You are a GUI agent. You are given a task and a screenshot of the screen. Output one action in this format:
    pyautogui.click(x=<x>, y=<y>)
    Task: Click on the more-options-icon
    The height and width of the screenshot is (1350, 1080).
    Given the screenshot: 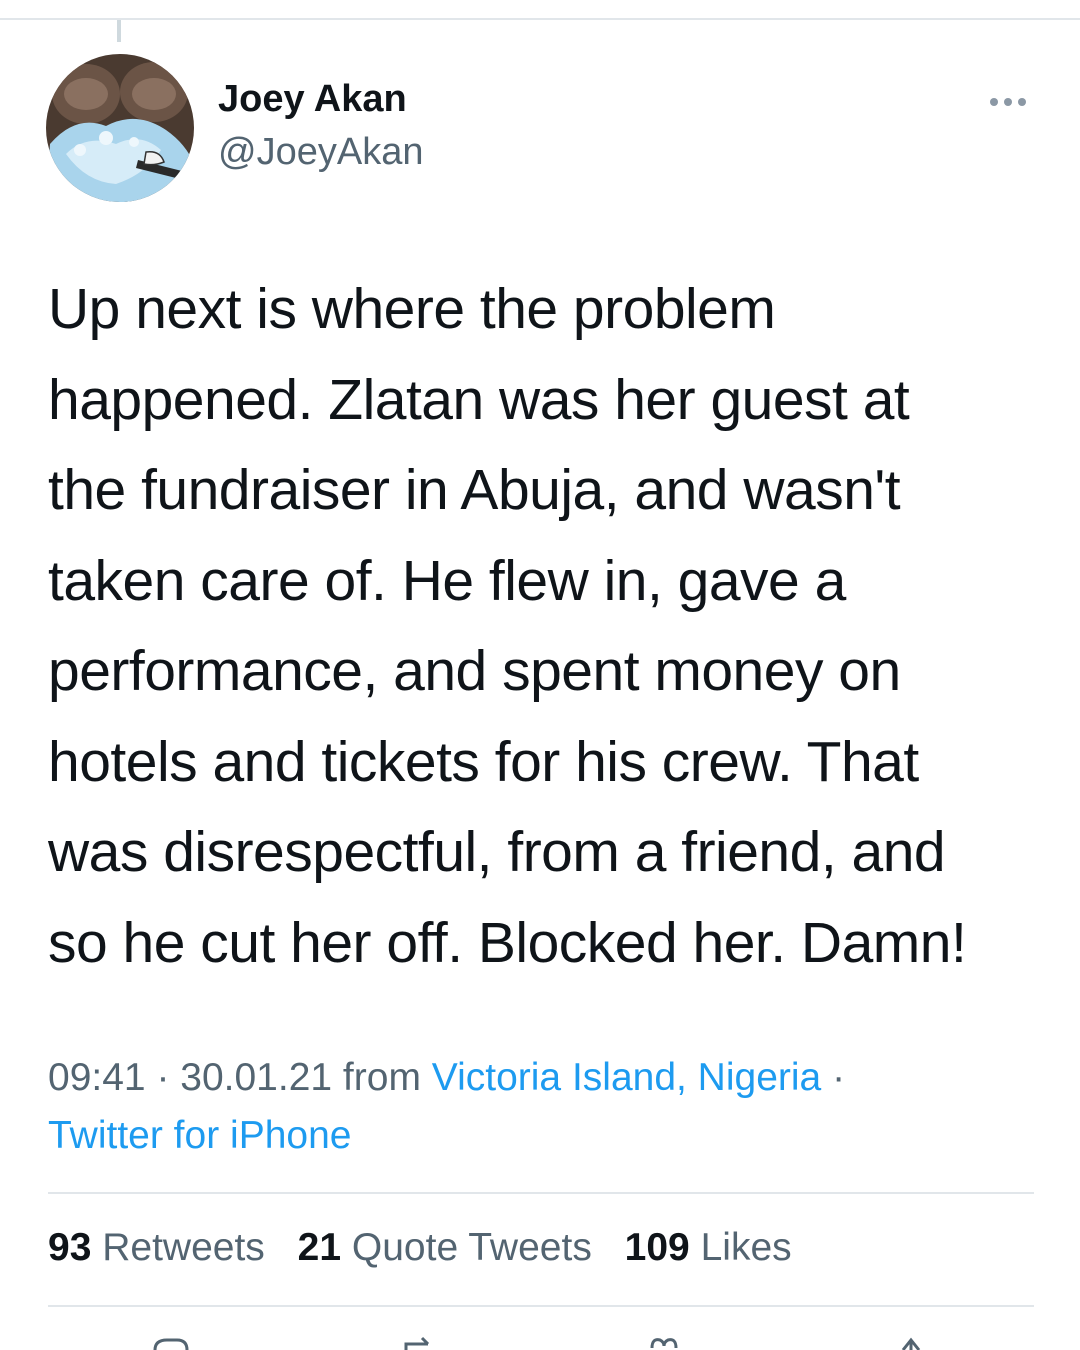 What is the action you would take?
    pyautogui.click(x=1008, y=102)
    